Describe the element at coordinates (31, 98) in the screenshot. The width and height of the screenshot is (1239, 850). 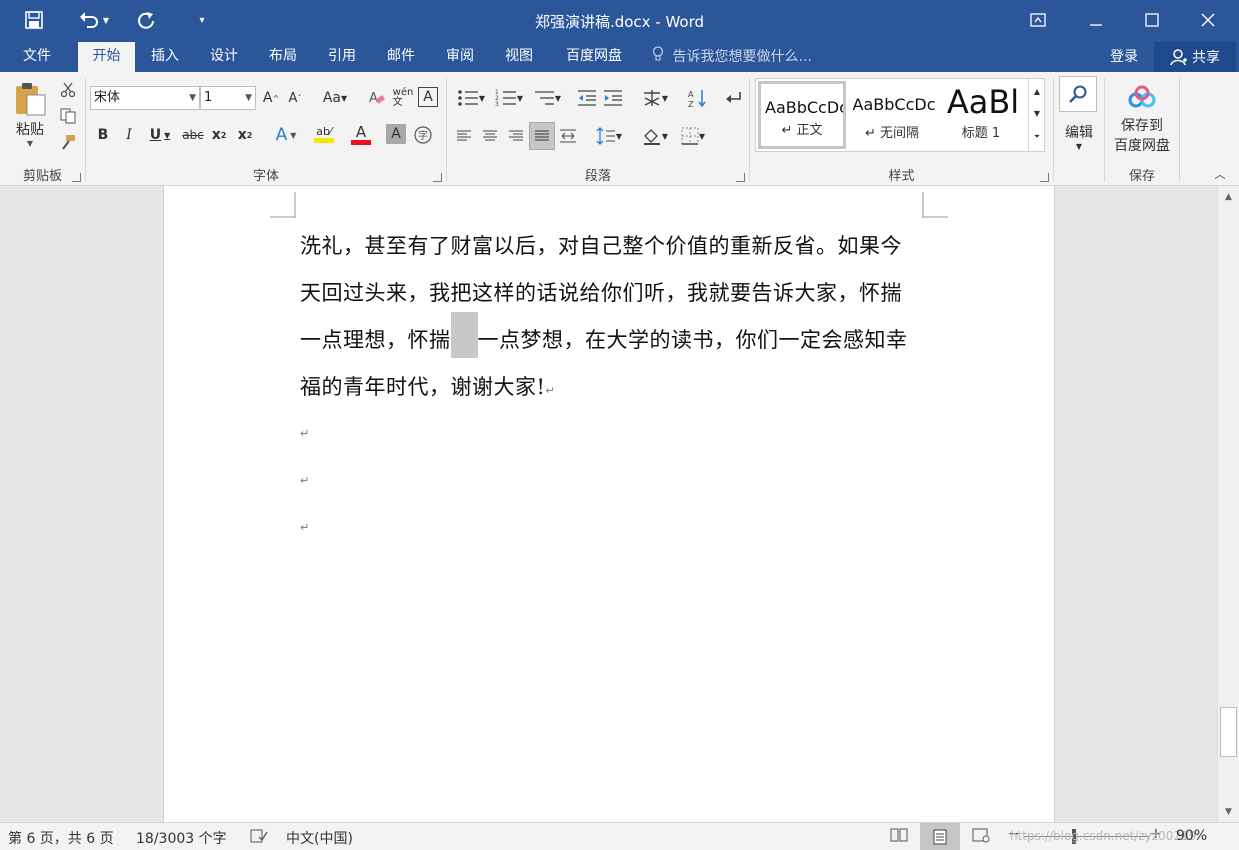
I see `paste-icon` at that location.